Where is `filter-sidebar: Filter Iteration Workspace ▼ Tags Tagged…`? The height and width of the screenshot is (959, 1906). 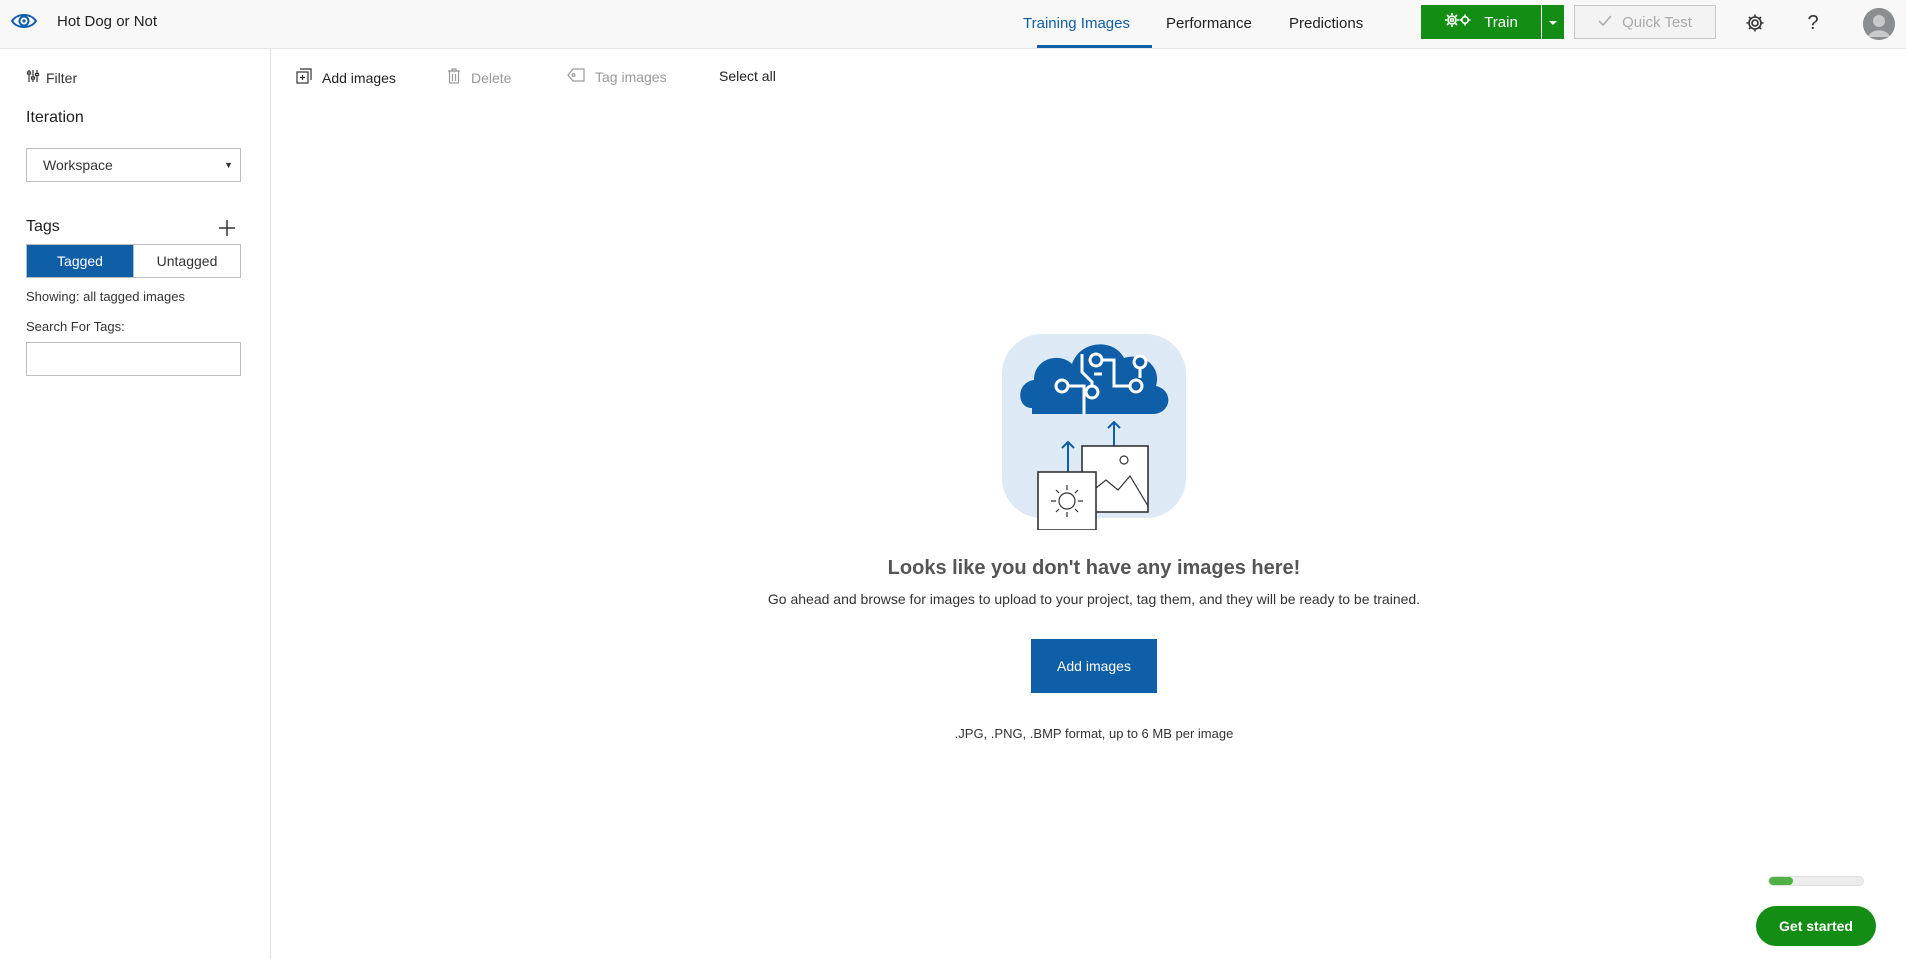
filter-sidebar: Filter Iteration Workspace ▼ Tags Tagged… is located at coordinates (135, 504).